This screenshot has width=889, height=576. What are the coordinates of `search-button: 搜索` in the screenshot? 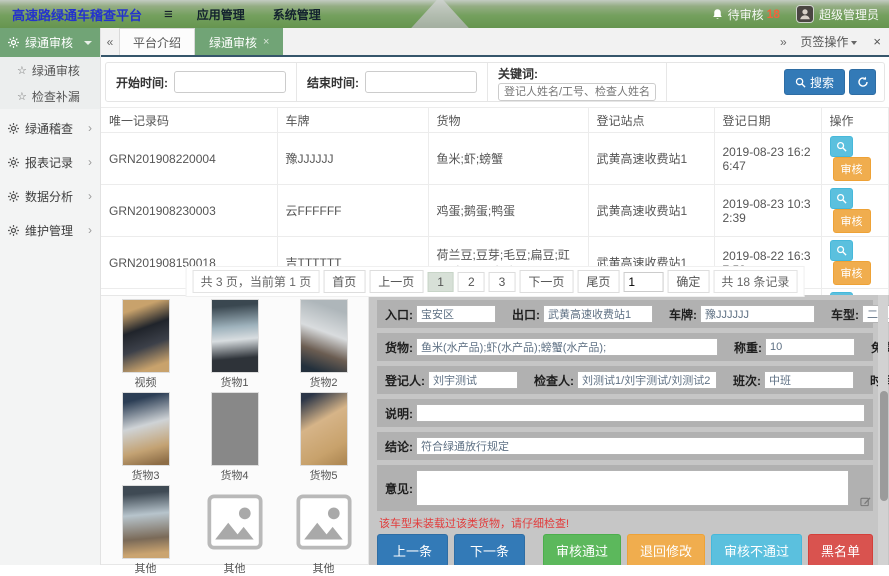 It's located at (814, 82).